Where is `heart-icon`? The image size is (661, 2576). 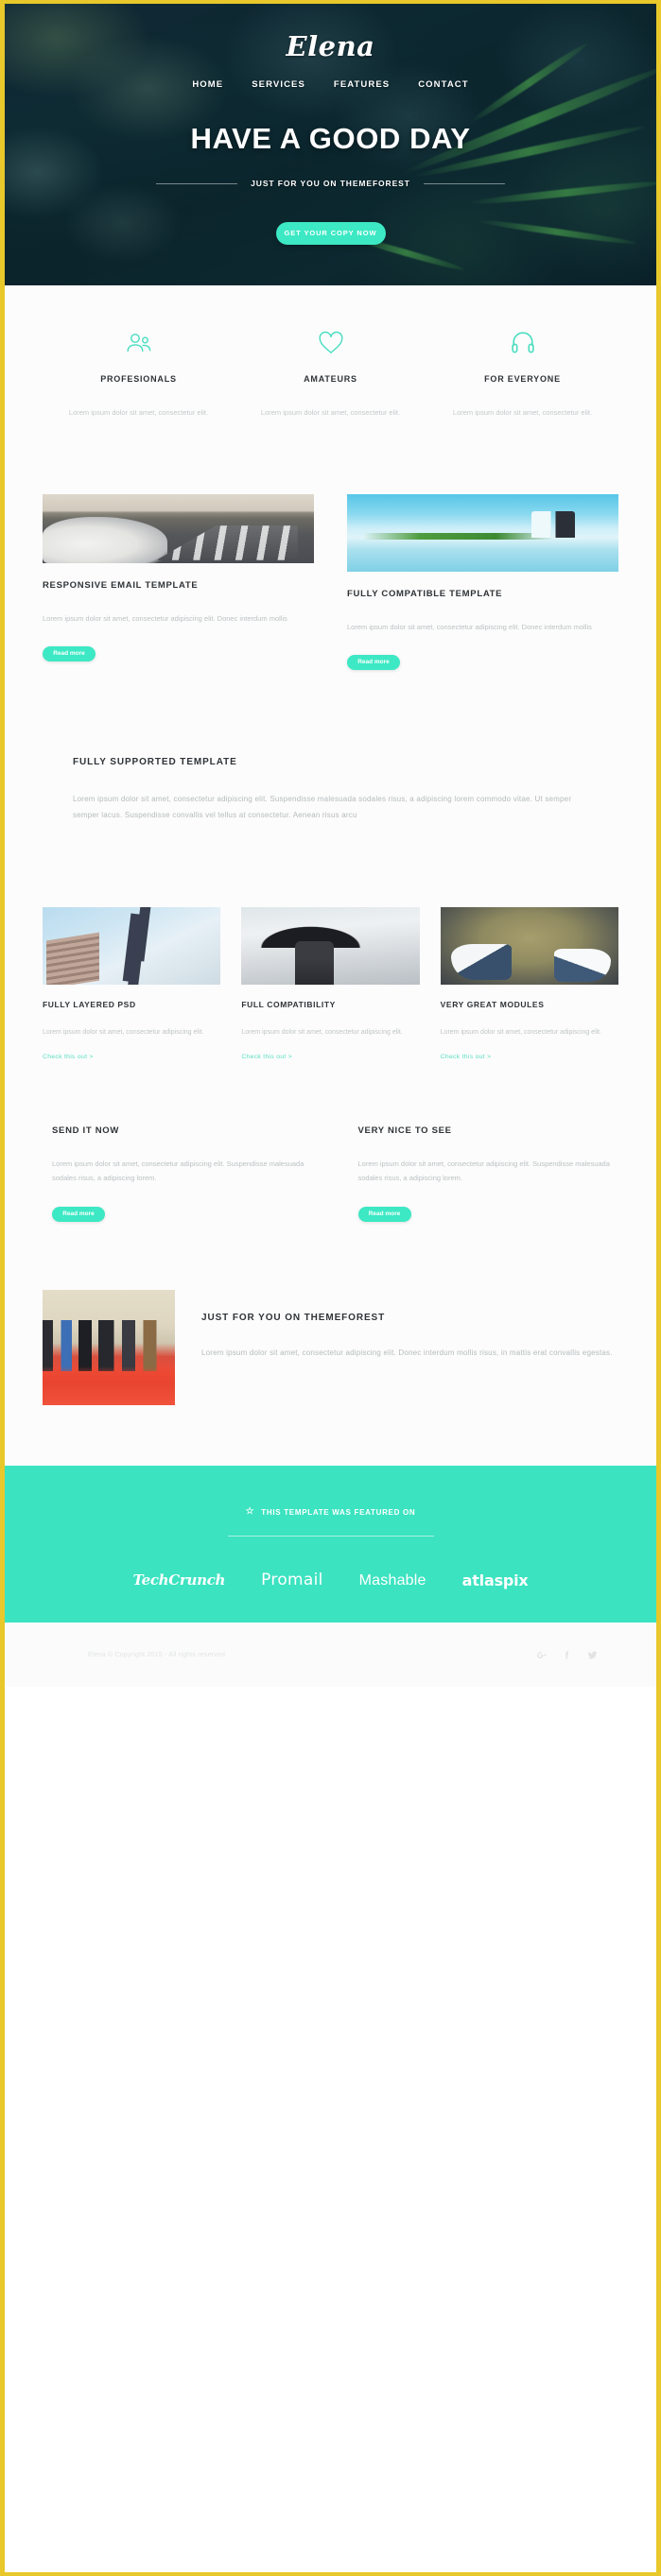
heart-icon is located at coordinates (330, 343).